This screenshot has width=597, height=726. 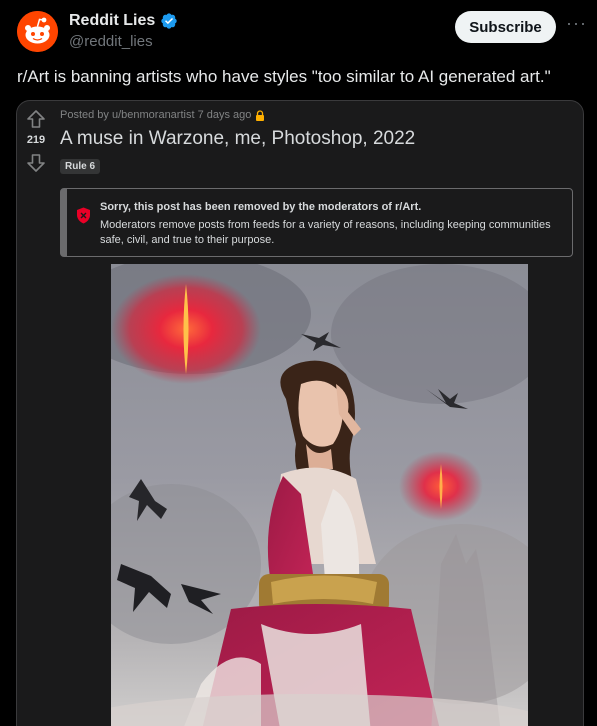 I want to click on reddit-logo-icon, so click(x=37, y=31).